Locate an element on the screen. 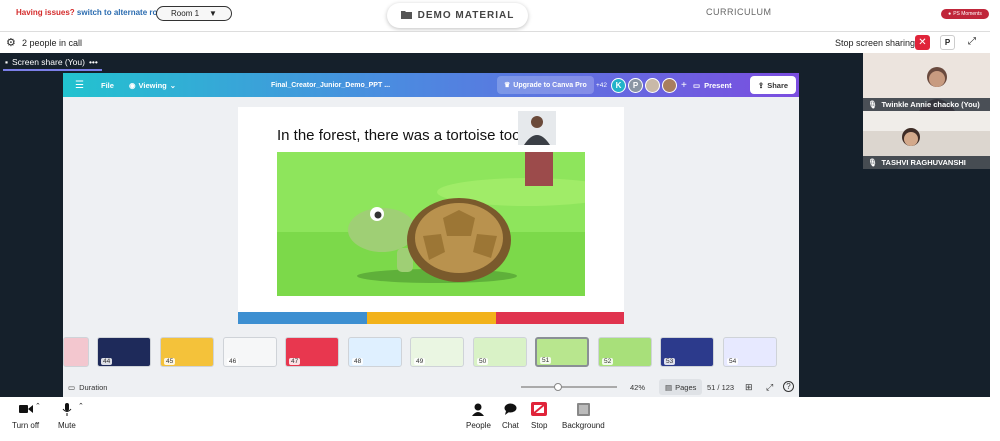  add-icon: + is located at coordinates (684, 85).